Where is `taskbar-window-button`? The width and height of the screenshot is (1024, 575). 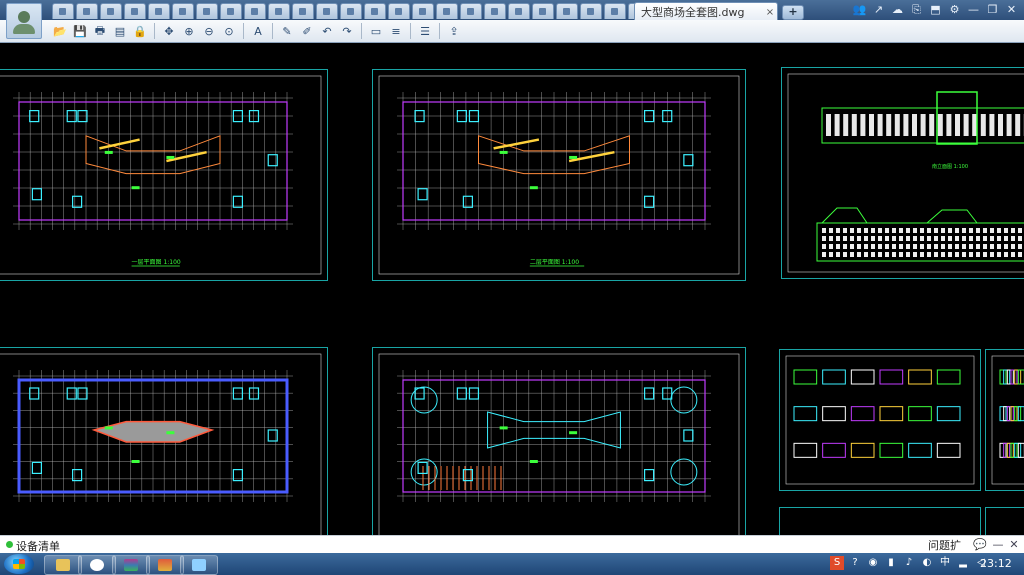
taskbar-window-button is located at coordinates (199, 565).